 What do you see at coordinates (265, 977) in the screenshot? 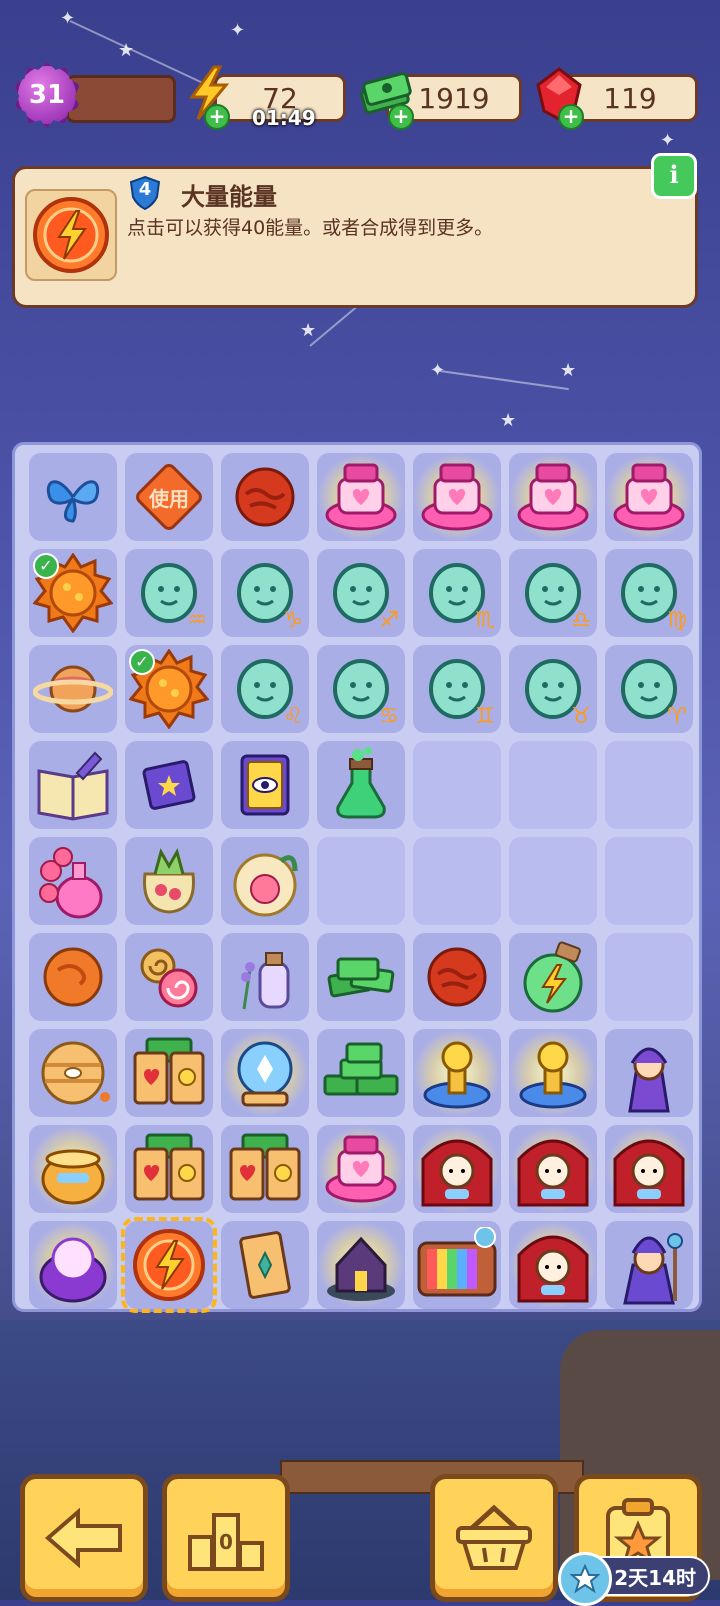
I see `board-item-lavender-bottle` at bounding box center [265, 977].